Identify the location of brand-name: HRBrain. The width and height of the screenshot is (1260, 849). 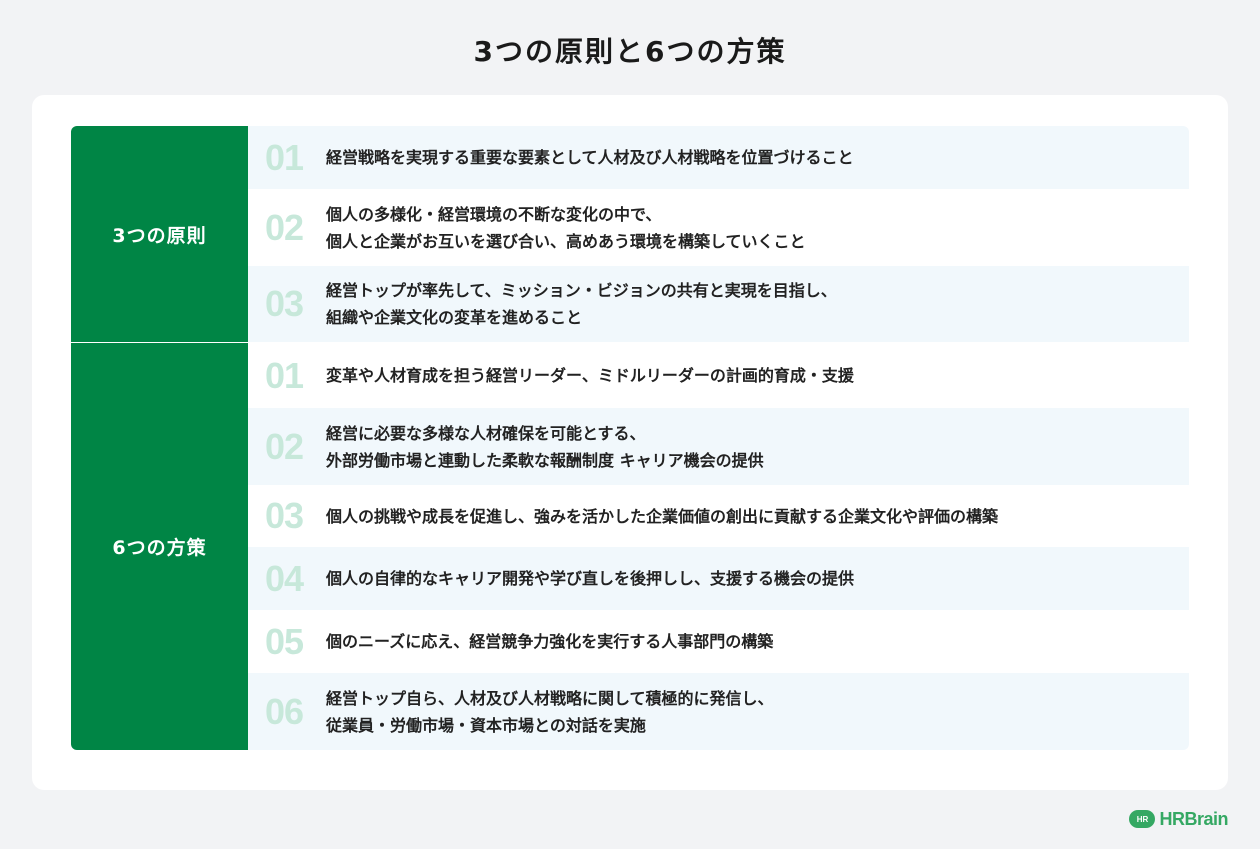
(1193, 818).